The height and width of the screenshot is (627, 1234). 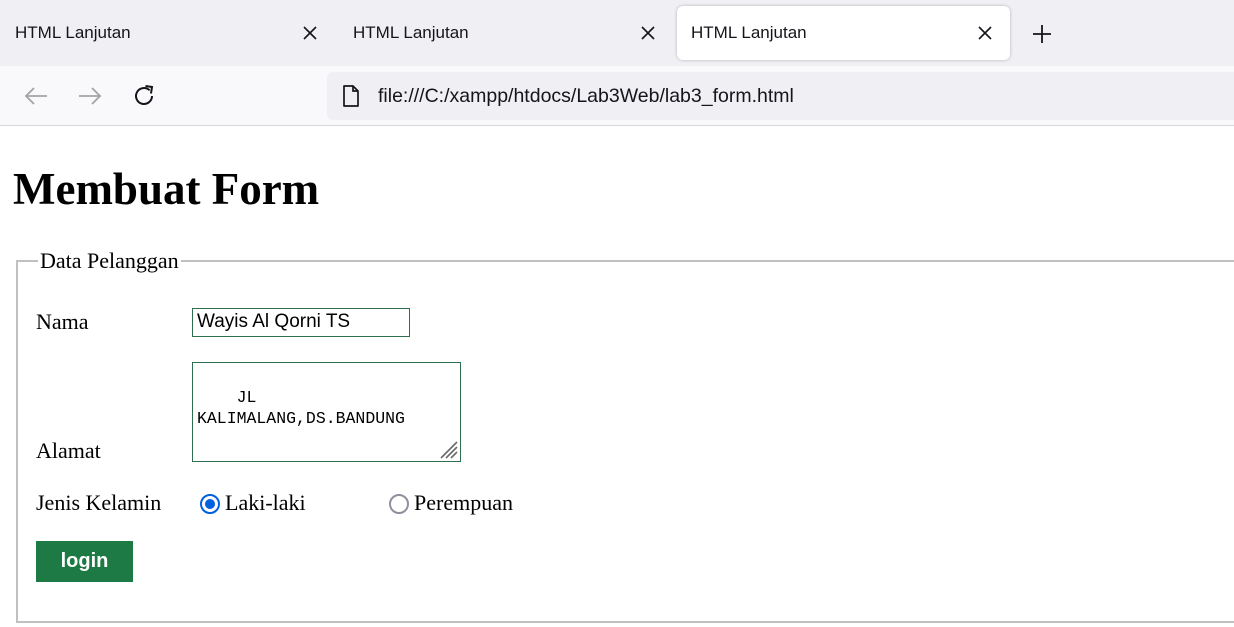 I want to click on arrow-left-icon, so click(x=36, y=96).